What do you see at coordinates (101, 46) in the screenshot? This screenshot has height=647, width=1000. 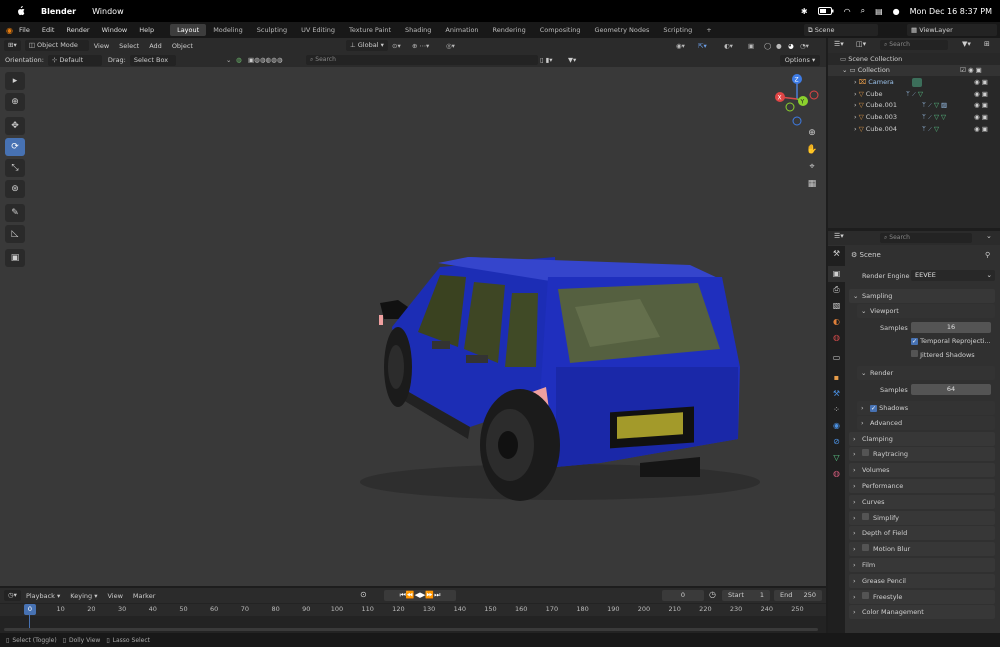 I see `viewport-menu-view: View` at bounding box center [101, 46].